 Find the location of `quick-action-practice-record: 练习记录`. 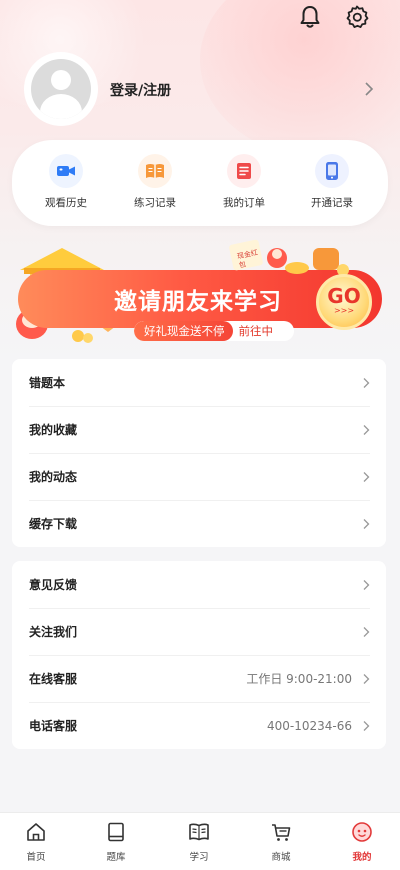

quick-action-practice-record: 练习记录 is located at coordinates (155, 182).